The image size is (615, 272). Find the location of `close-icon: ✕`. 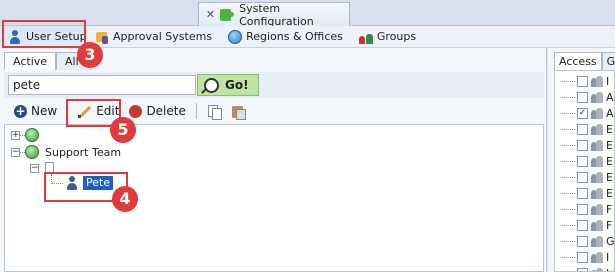

close-icon: ✕ is located at coordinates (210, 14).